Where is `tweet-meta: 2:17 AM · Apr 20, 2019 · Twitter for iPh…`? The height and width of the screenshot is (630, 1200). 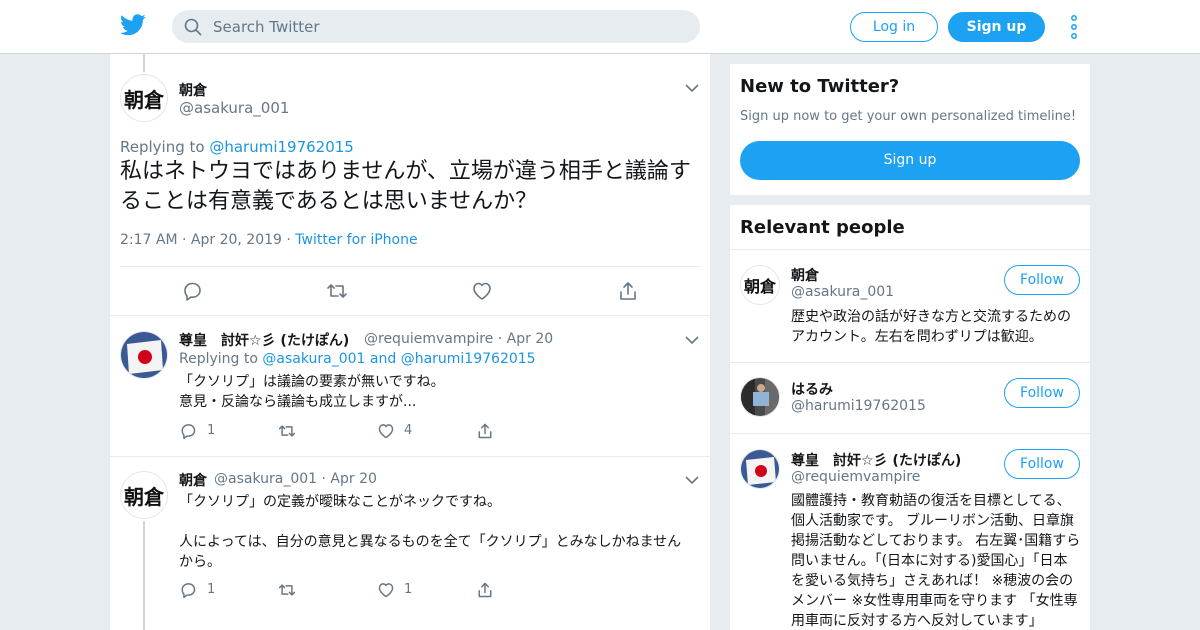
tweet-meta: 2:17 AM · Apr 20, 2019 · Twitter for iPh… is located at coordinates (269, 240).